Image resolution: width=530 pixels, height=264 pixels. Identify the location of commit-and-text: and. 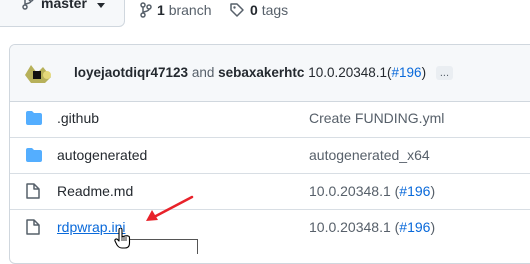
(203, 72).